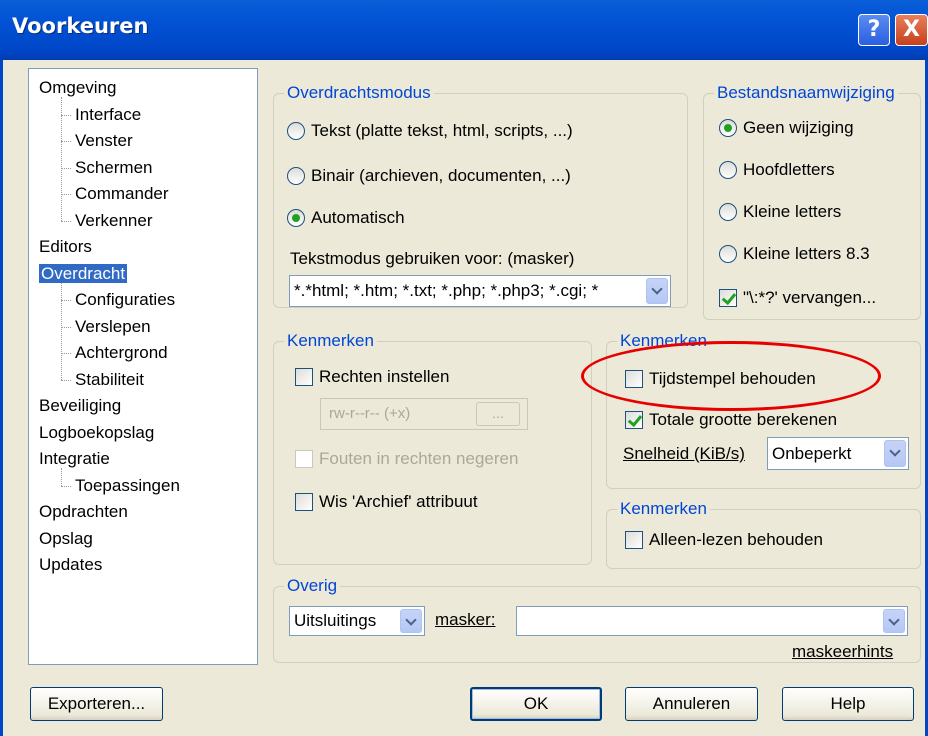 This screenshot has height=736, width=928. Describe the element at coordinates (104, 140) in the screenshot. I see `tree-item-label: Venster` at that location.